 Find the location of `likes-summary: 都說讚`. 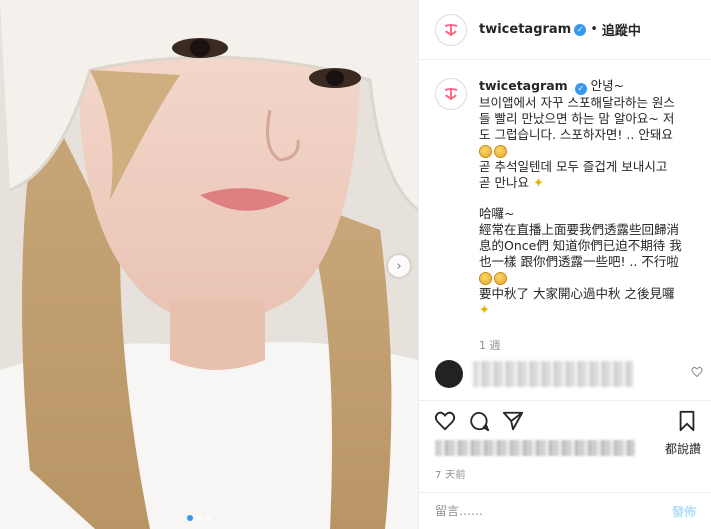

likes-summary: 都說讚 is located at coordinates (570, 448).